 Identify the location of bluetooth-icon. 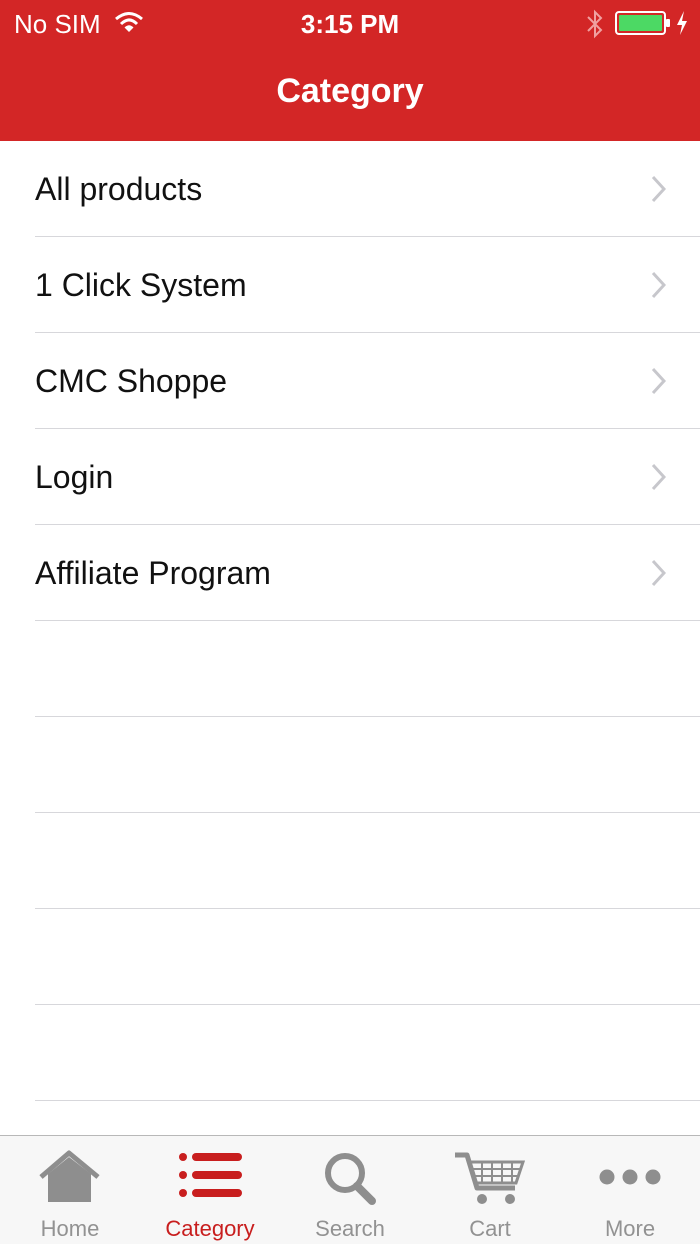
(595, 24).